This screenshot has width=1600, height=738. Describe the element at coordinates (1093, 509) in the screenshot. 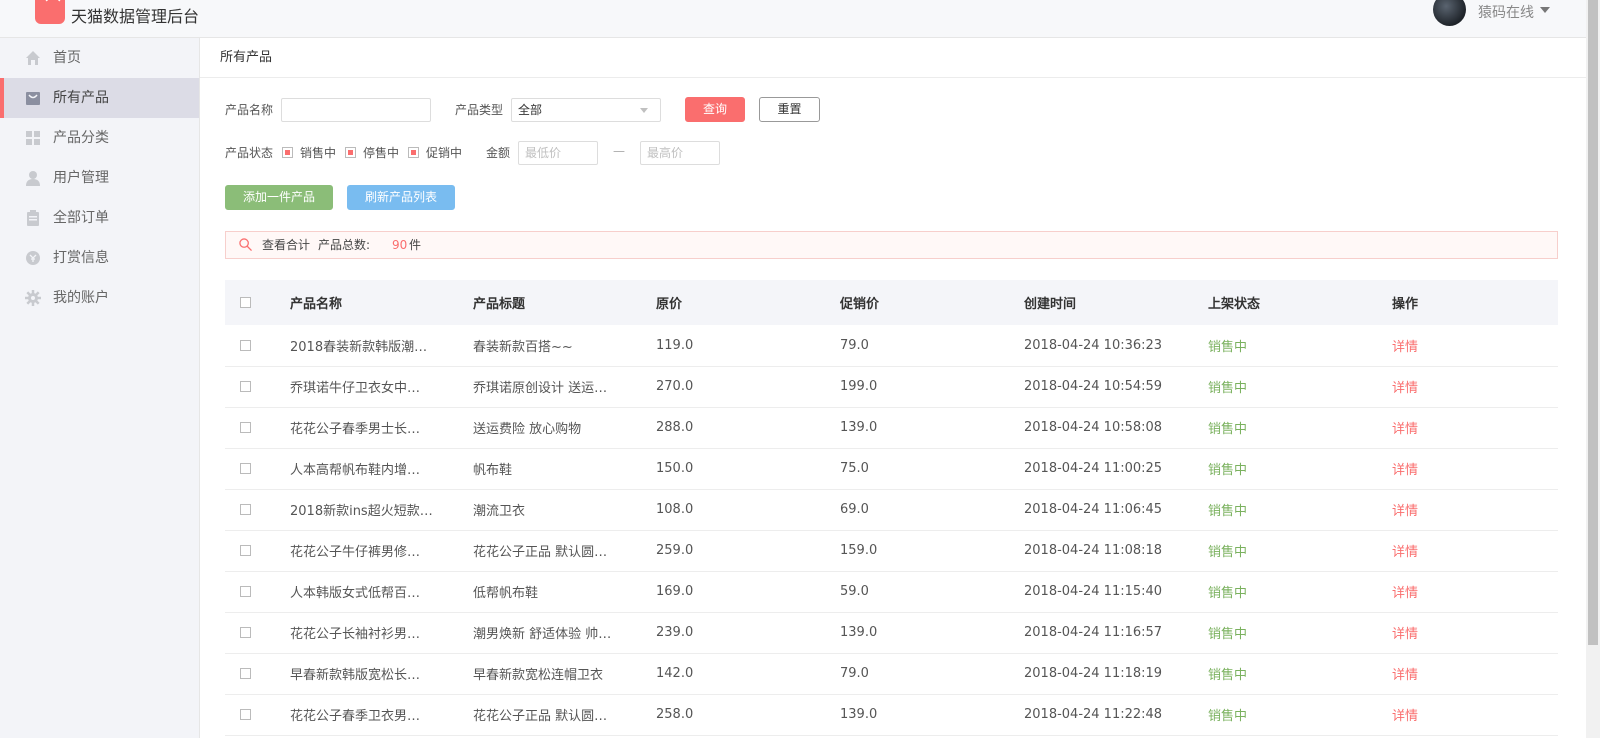

I see `cell-created-time: 2018-04-24 11:06:45` at that location.